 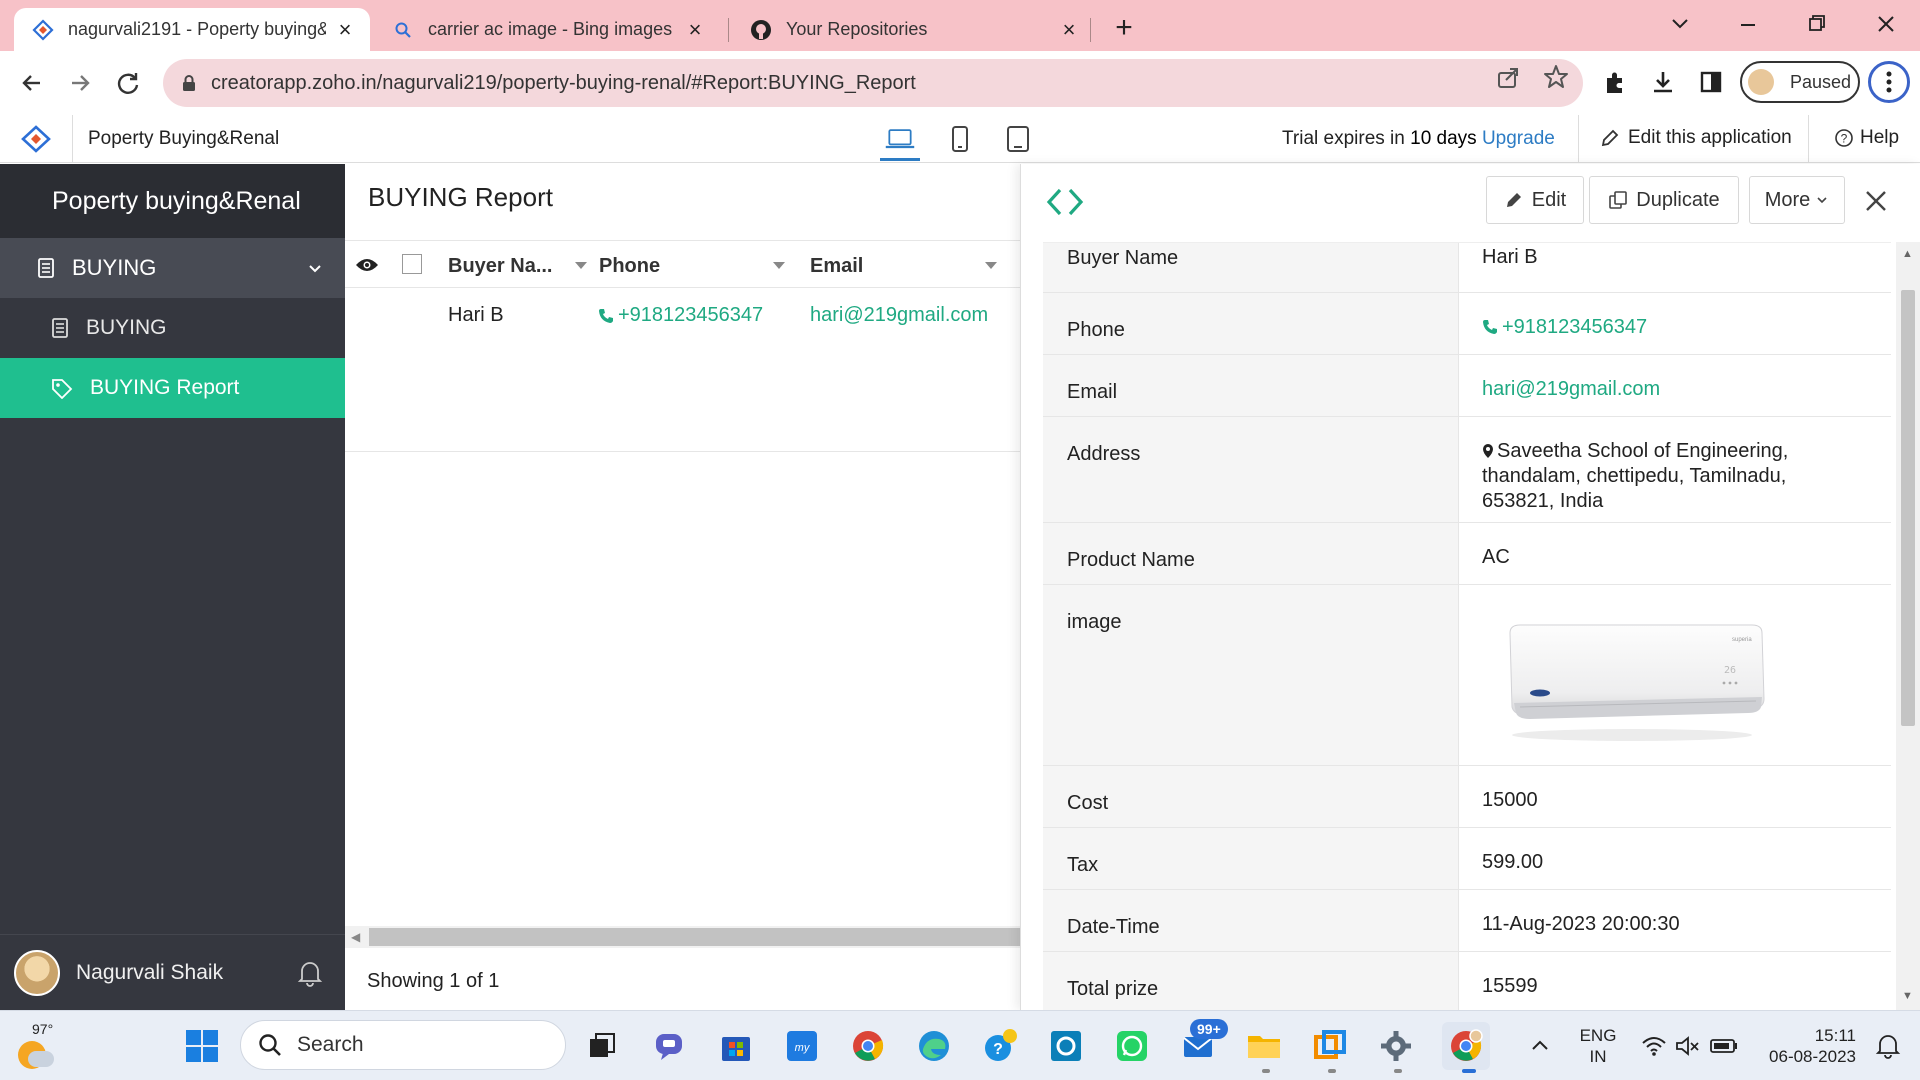 I want to click on sidebar-item-buying-form: BUYING, so click(x=172, y=328).